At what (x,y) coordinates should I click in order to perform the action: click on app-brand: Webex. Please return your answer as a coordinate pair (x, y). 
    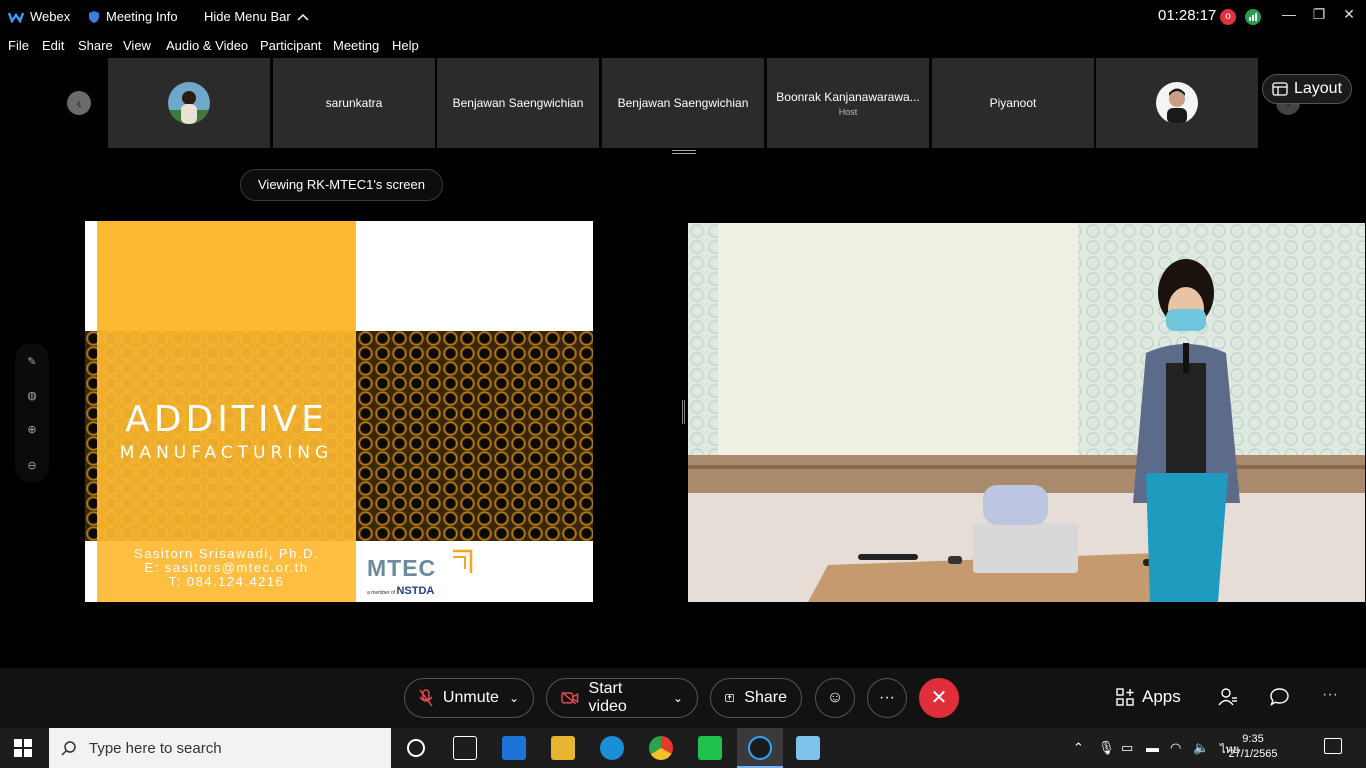
    Looking at the image, I should click on (39, 16).